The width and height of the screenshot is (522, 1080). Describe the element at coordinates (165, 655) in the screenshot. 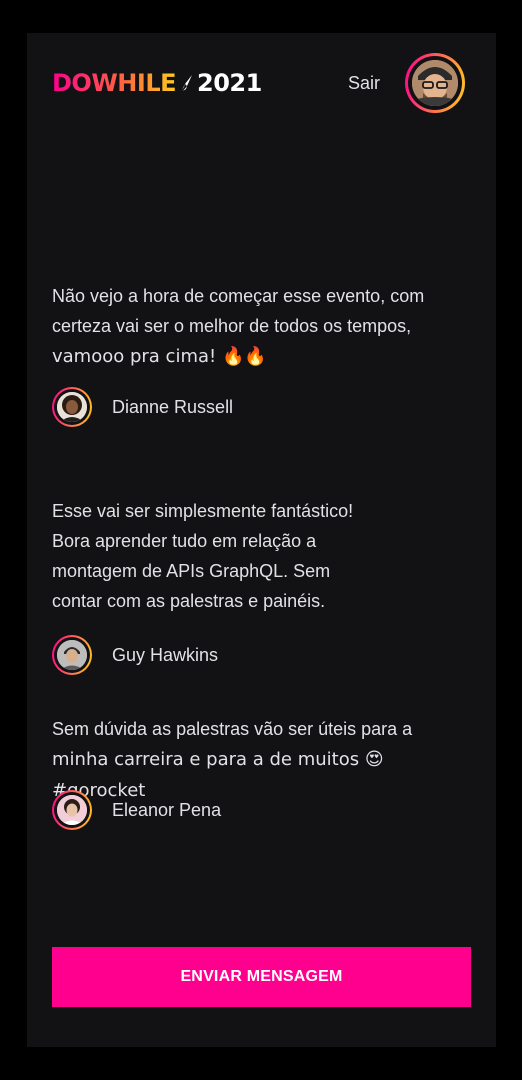

I see `author-name: Guy Hawkins` at that location.